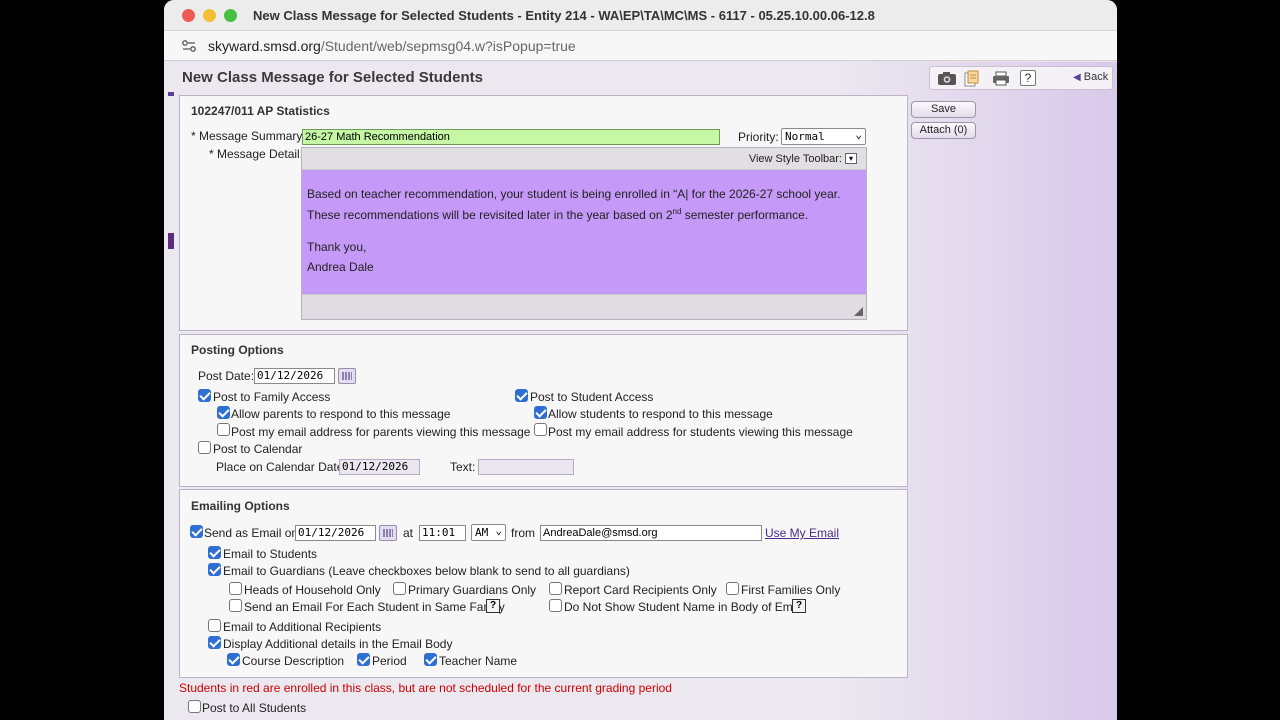 Image resolution: width=1280 pixels, height=720 pixels. Describe the element at coordinates (584, 306) in the screenshot. I see `editor-footer` at that location.